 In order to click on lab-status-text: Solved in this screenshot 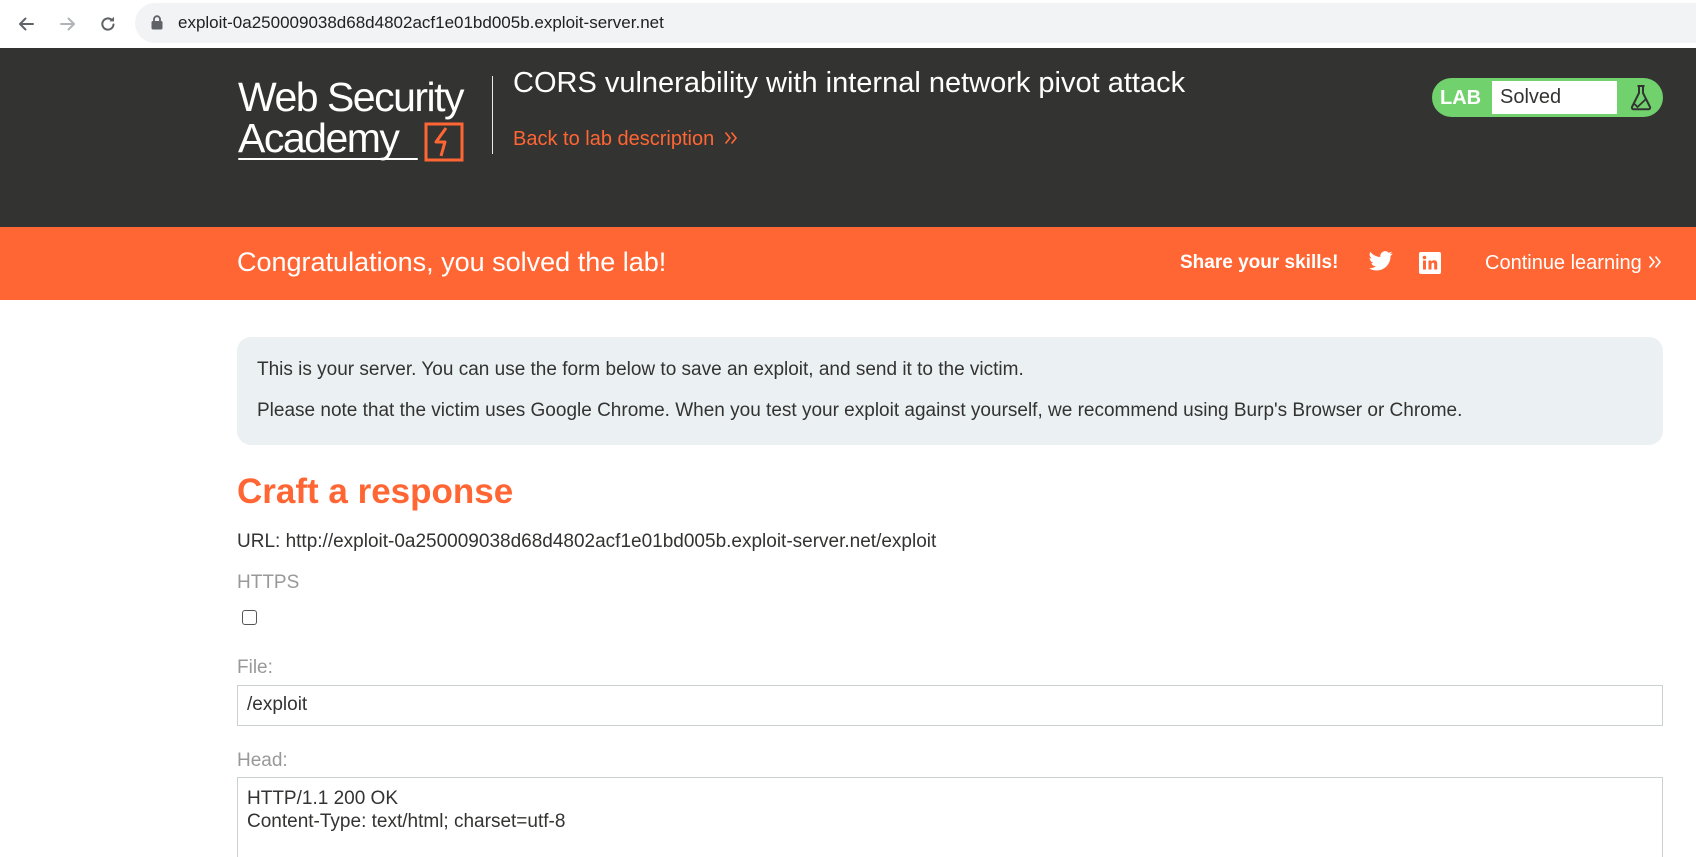, I will do `click(1531, 97)`.